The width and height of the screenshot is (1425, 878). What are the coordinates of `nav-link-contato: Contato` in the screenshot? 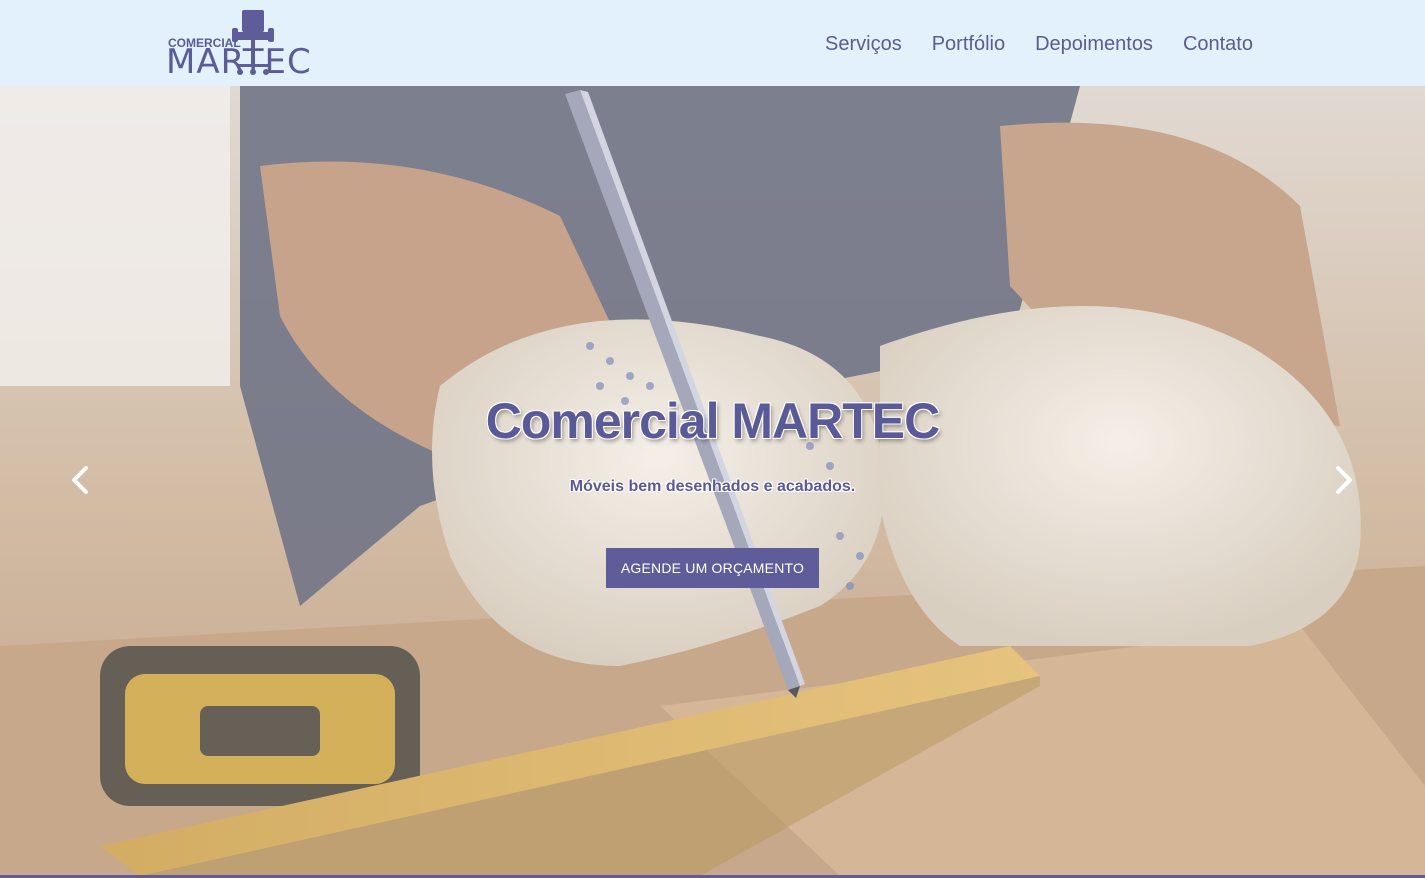 It's located at (1218, 44).